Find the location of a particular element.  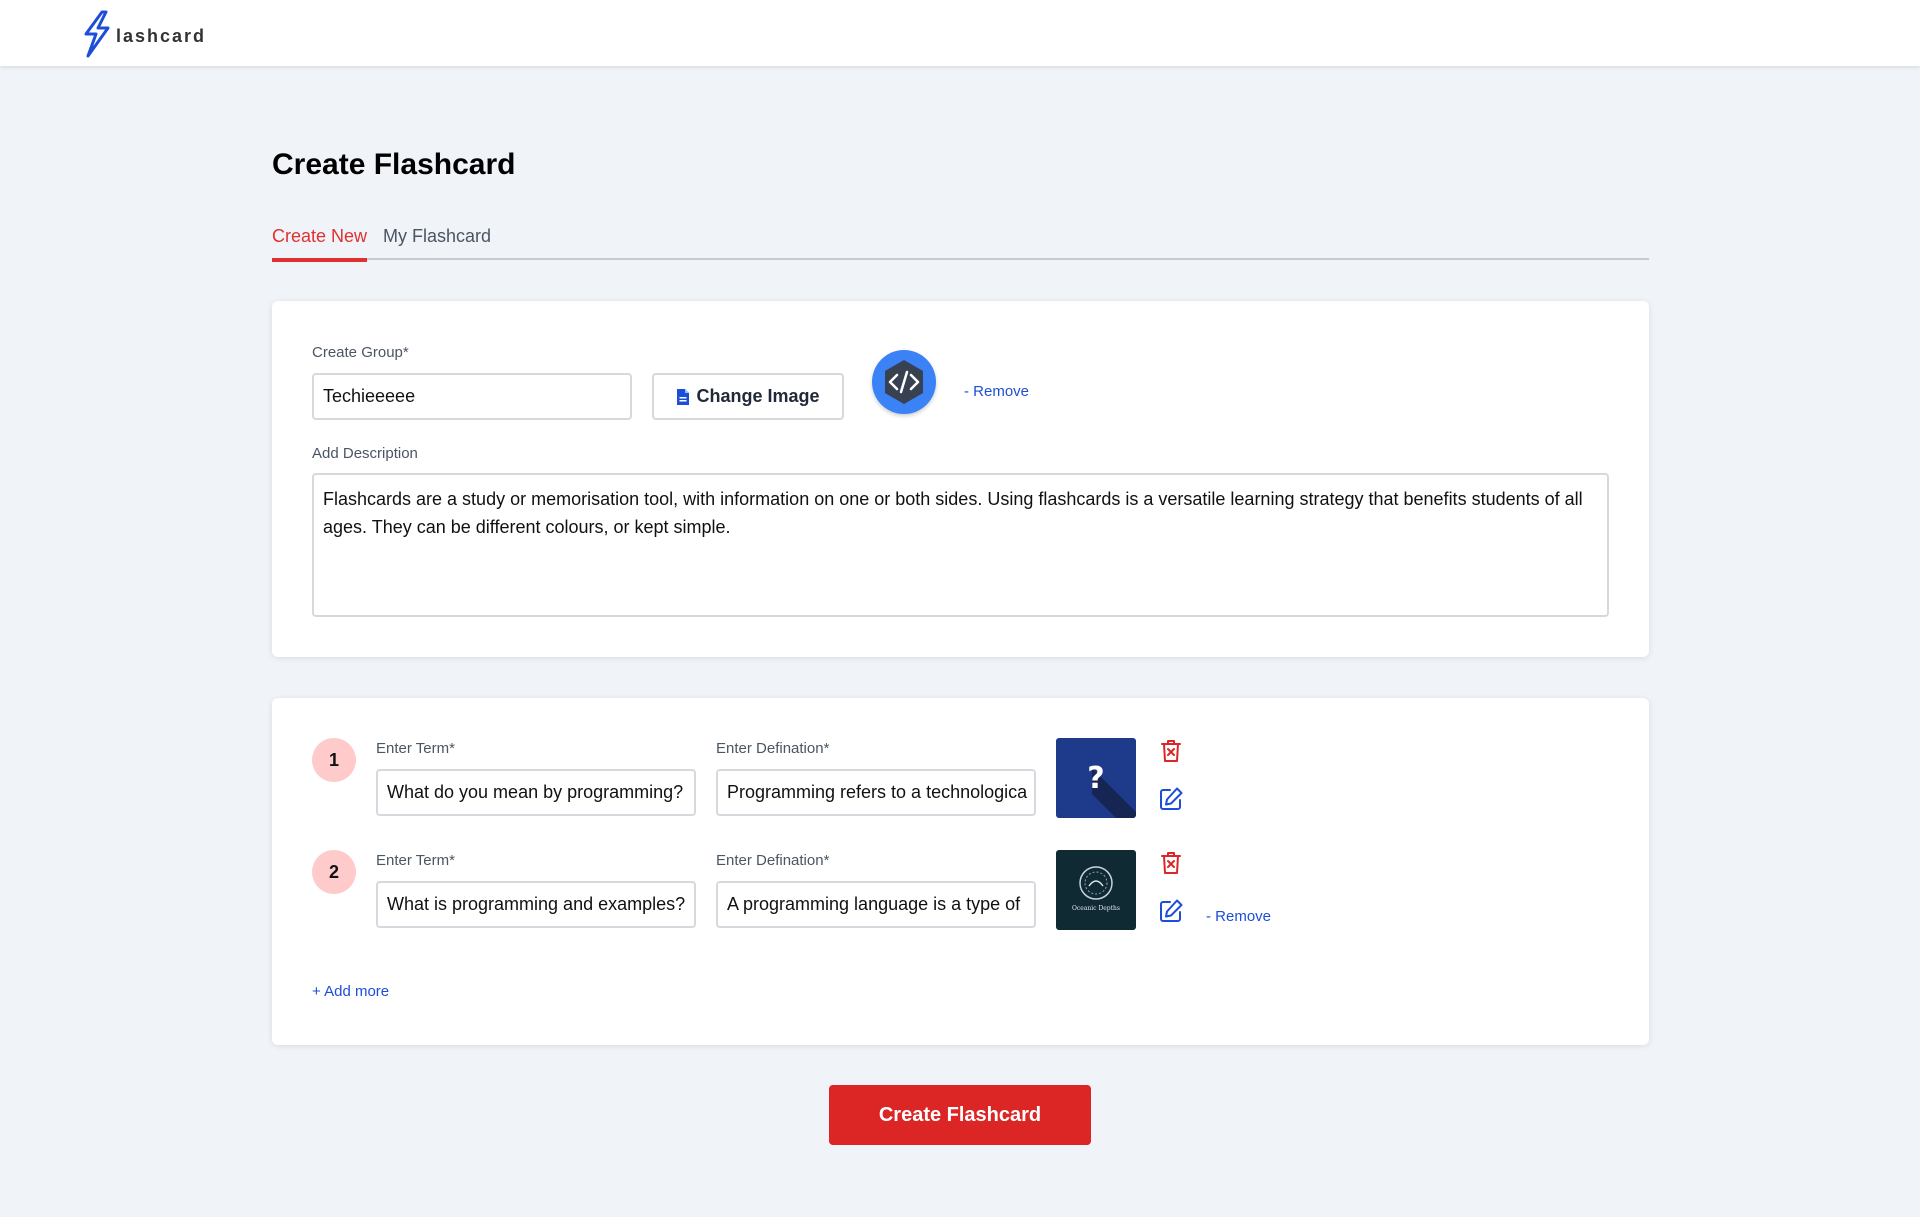

group-name-label: Create Group* is located at coordinates (360, 352).